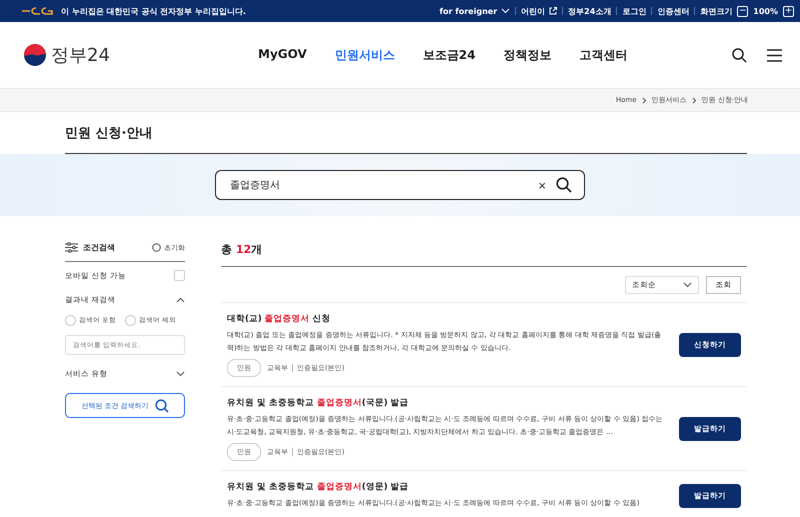 This screenshot has height=517, width=800. Describe the element at coordinates (99, 247) in the screenshot. I see `filter-title: 조건검색` at that location.